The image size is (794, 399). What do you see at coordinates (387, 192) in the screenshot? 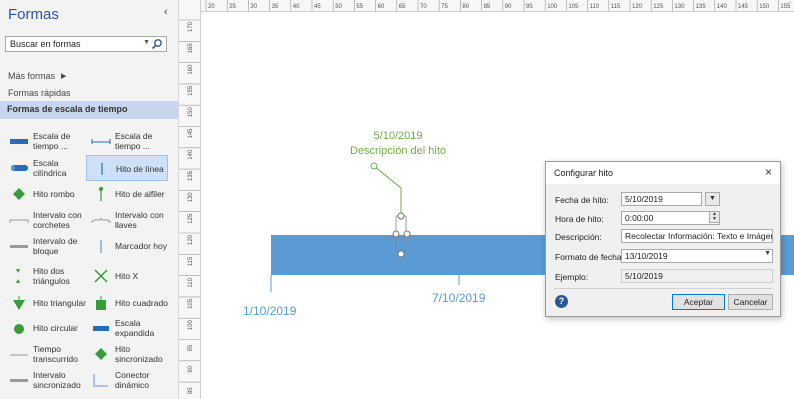
I see `milestone-connector` at bounding box center [387, 192].